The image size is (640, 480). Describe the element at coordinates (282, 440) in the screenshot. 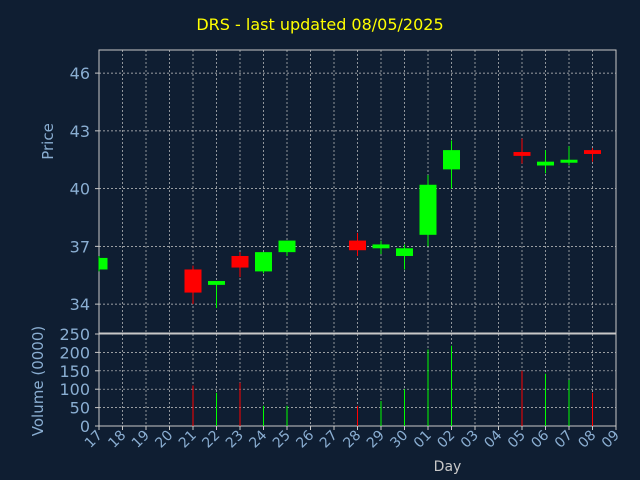

I see `x-tick-label: 25` at that location.